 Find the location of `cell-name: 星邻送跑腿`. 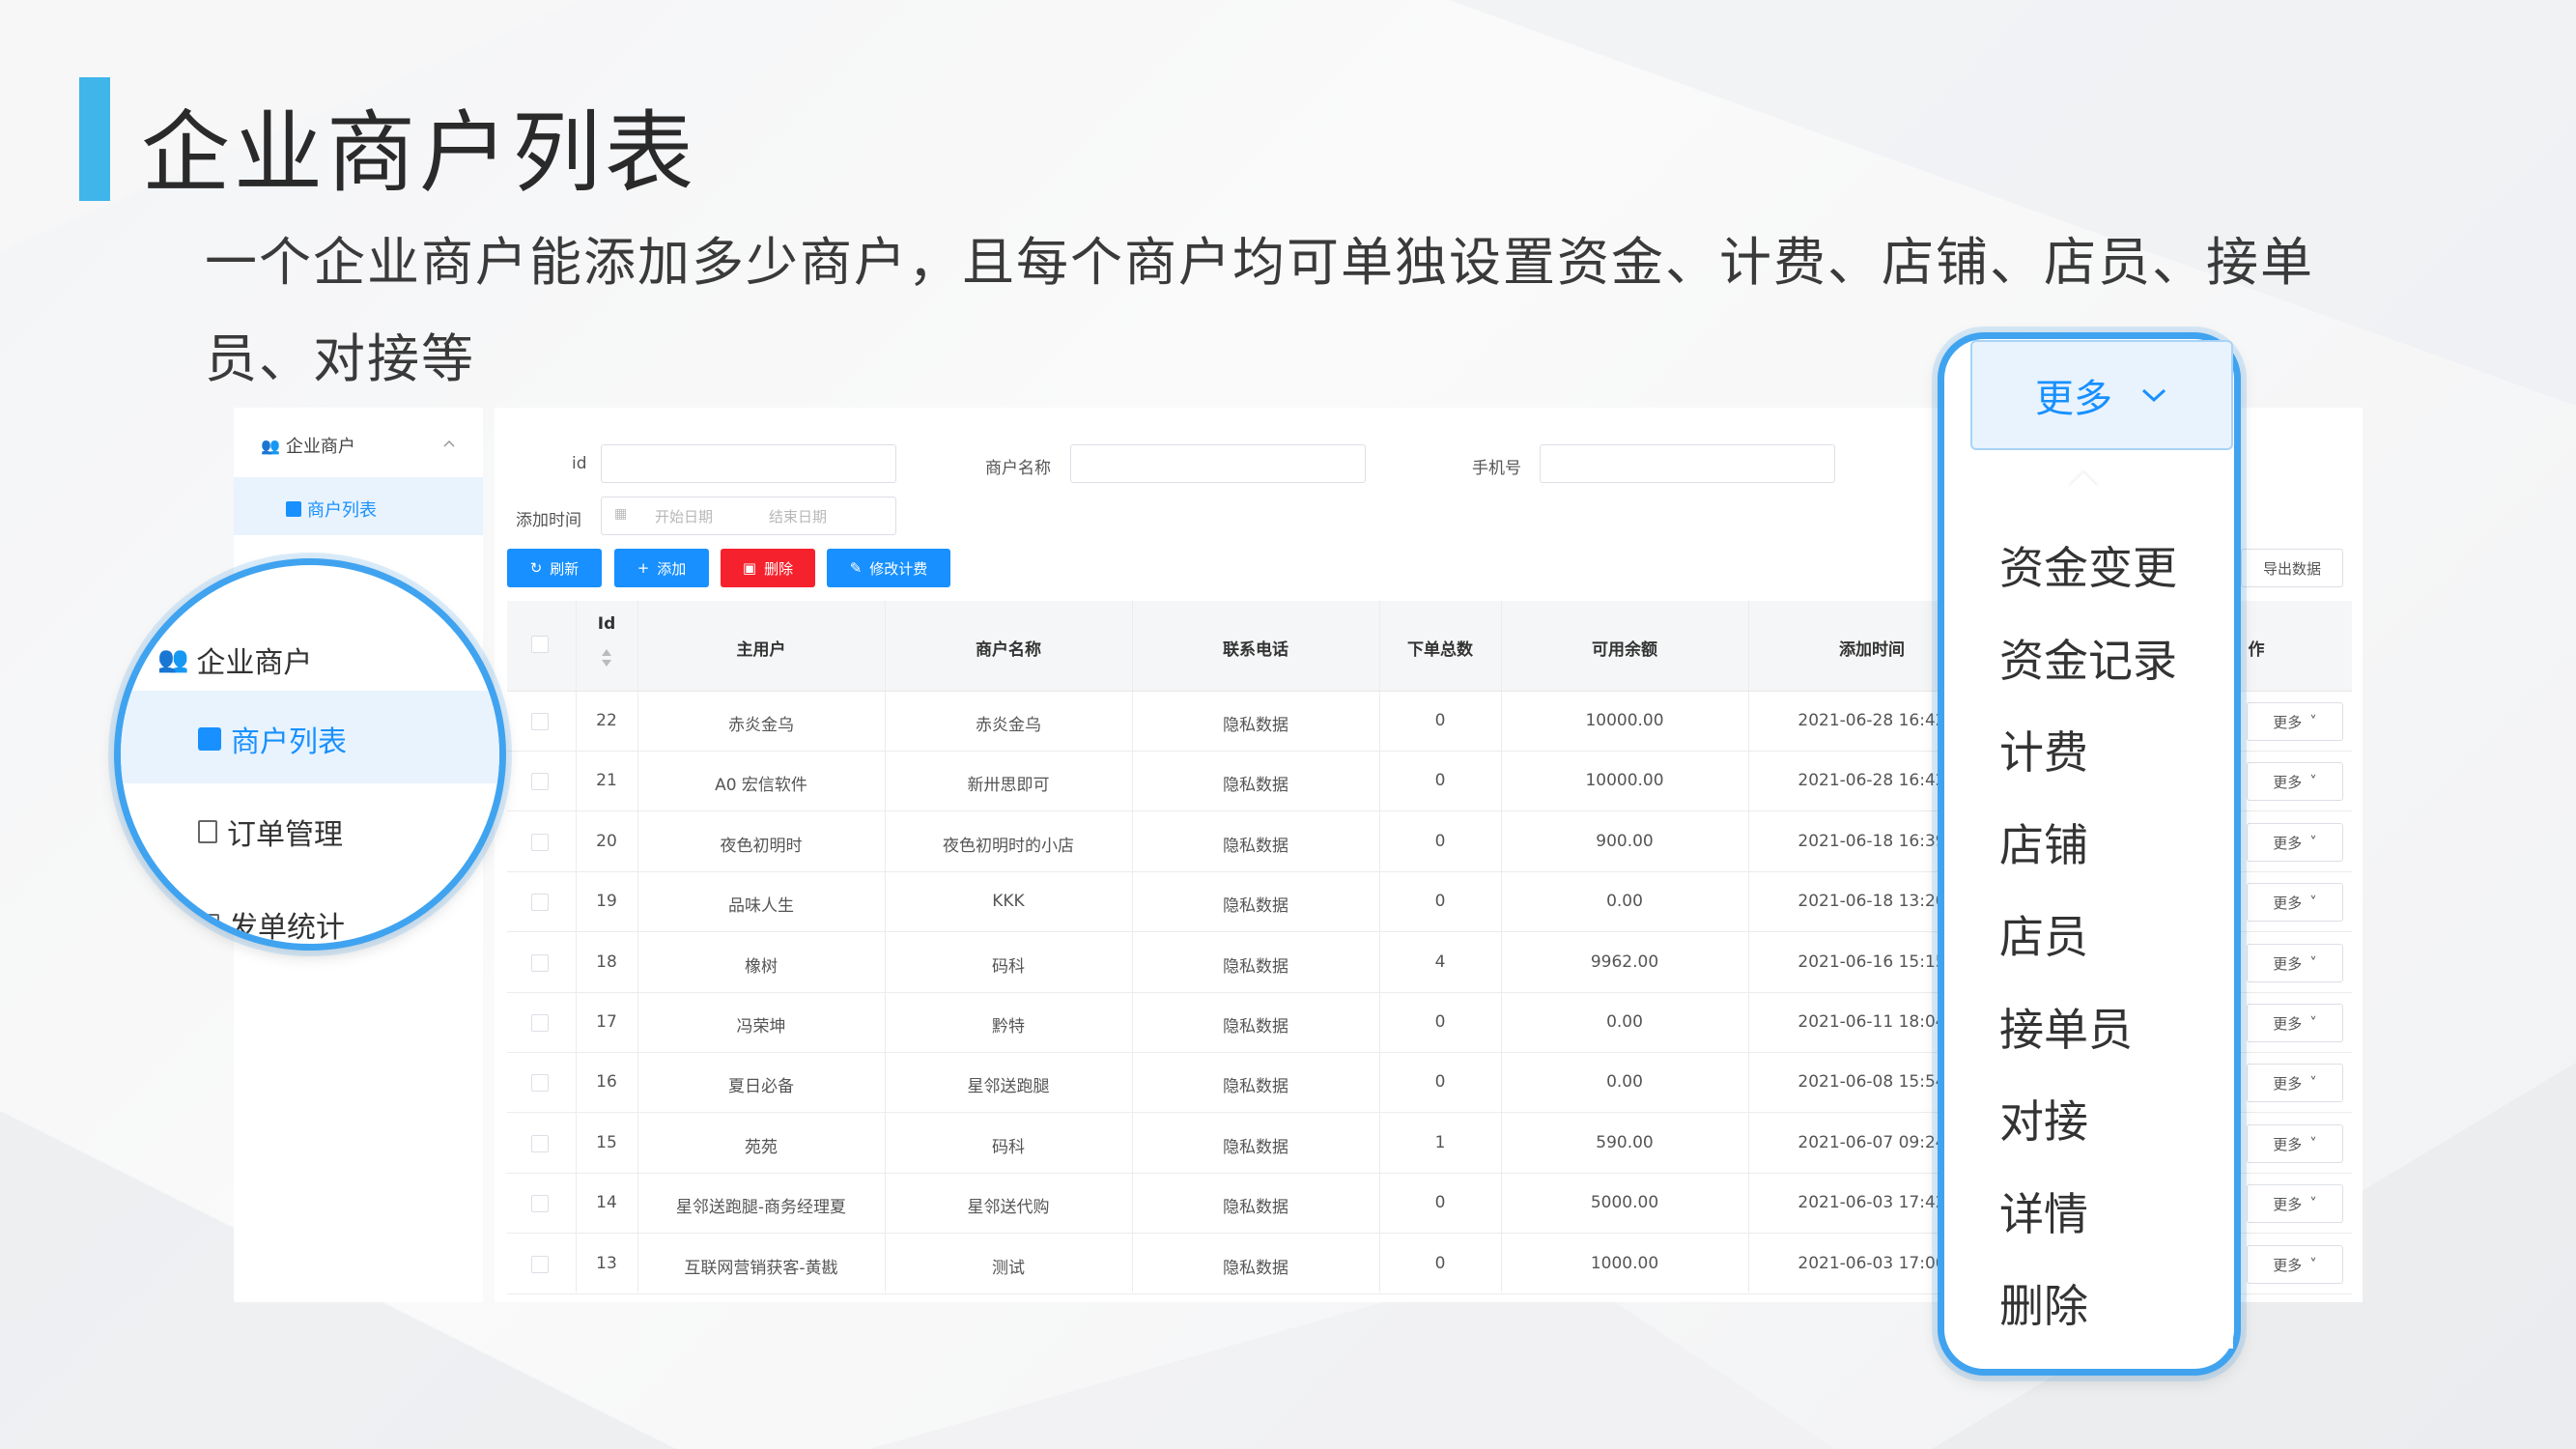

cell-name: 星邻送跑腿 is located at coordinates (1008, 1086).